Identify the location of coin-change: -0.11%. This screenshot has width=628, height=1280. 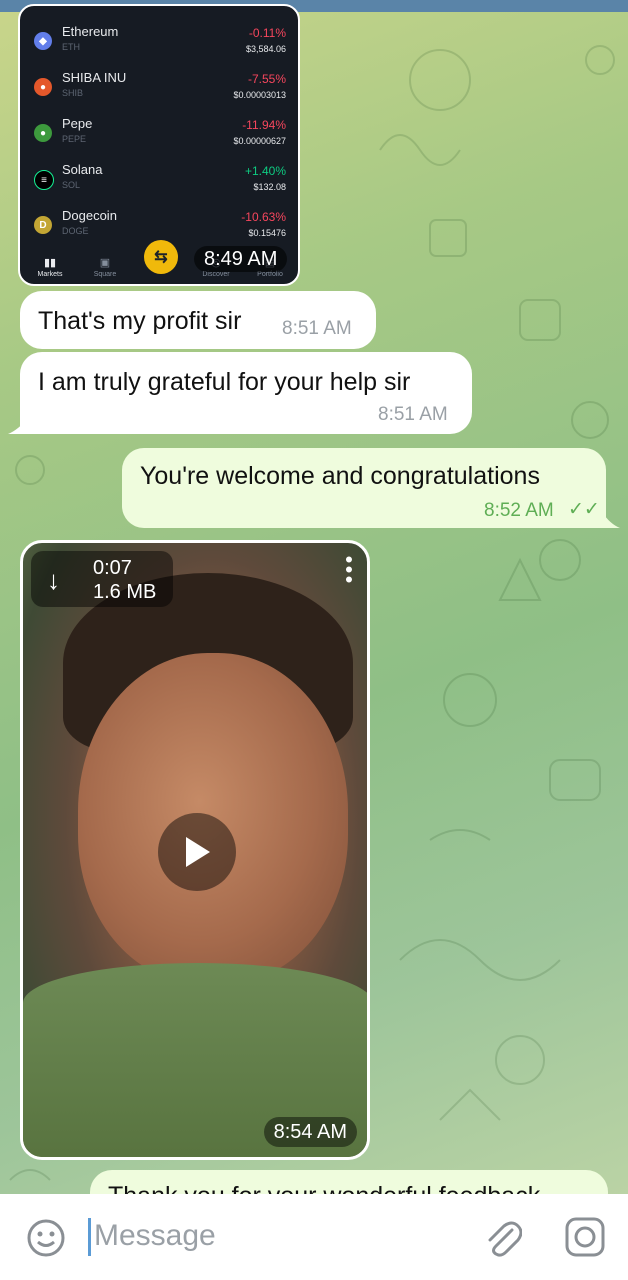
(267, 33).